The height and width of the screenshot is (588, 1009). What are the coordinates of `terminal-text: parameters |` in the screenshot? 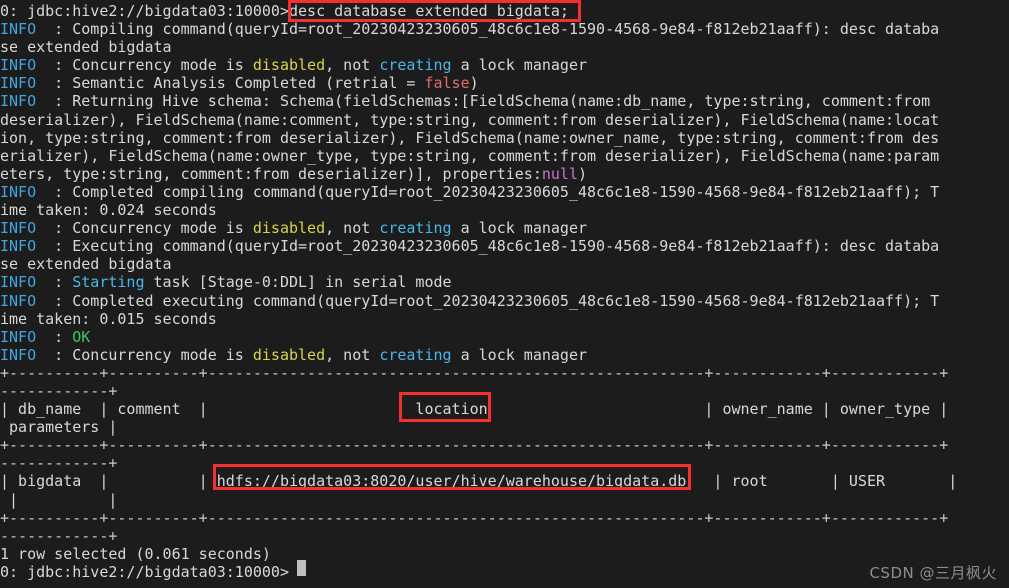 It's located at (59, 427).